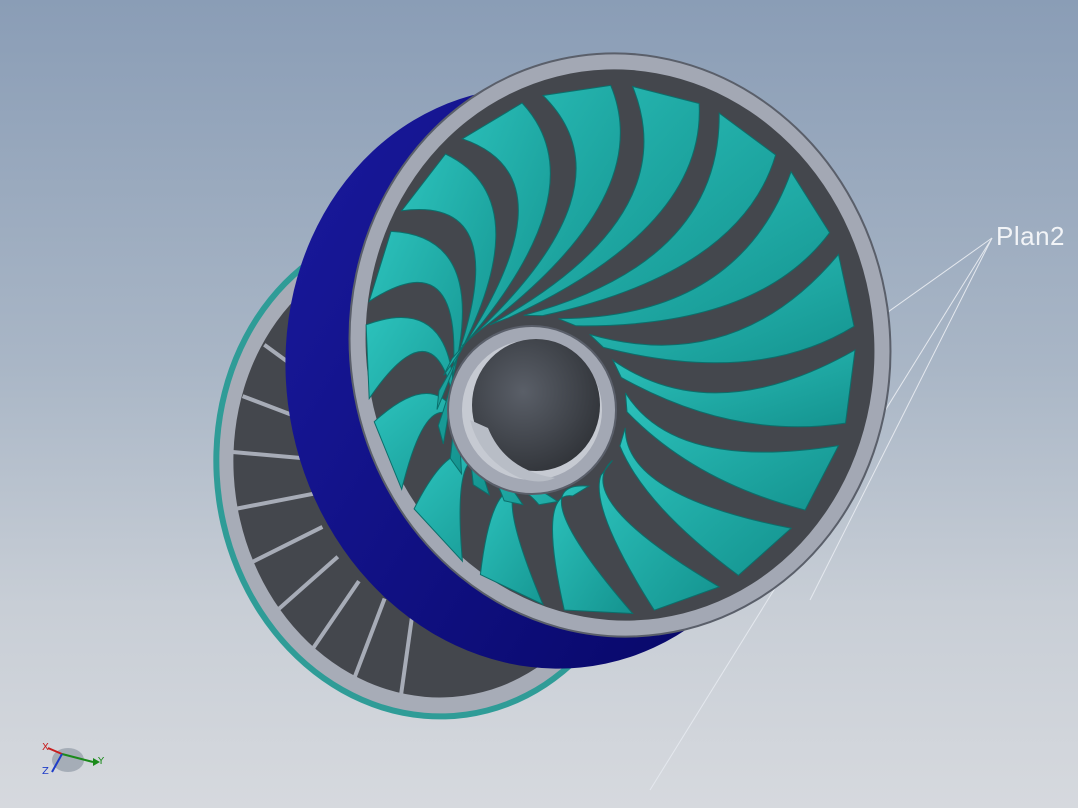 The image size is (1078, 808). What do you see at coordinates (101, 761) in the screenshot?
I see `triad-y-label: Y` at bounding box center [101, 761].